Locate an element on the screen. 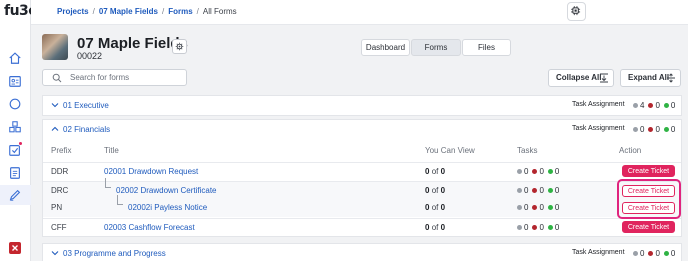  expand-all-label: Expand All is located at coordinates (649, 77).